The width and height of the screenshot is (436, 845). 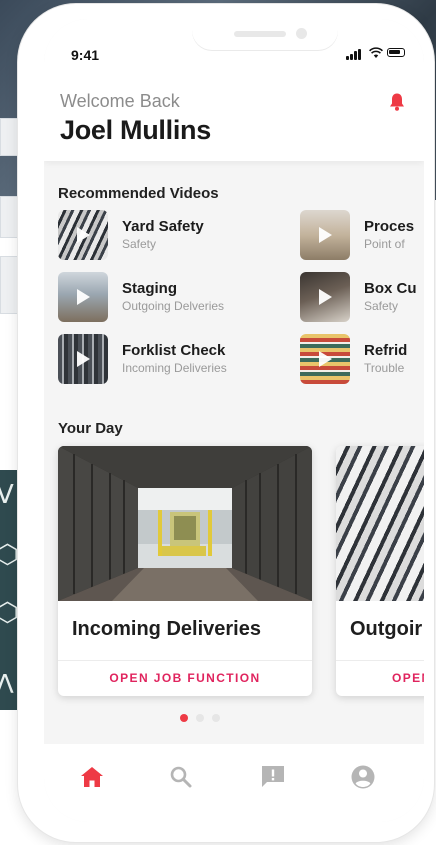 I want to click on status-icons, so click(x=376, y=53).